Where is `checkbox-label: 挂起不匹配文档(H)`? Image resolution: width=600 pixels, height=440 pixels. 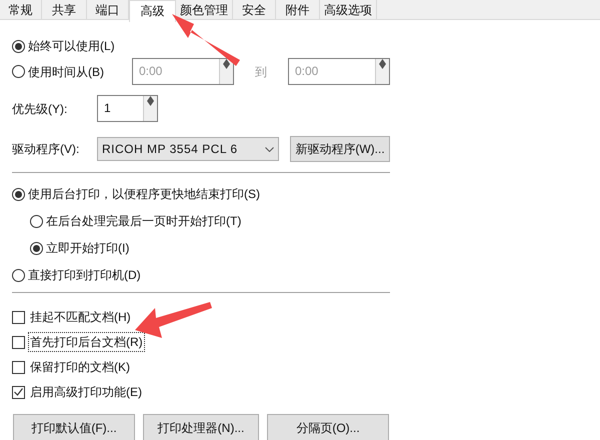
checkbox-label: 挂起不匹配文档(H) is located at coordinates (80, 317).